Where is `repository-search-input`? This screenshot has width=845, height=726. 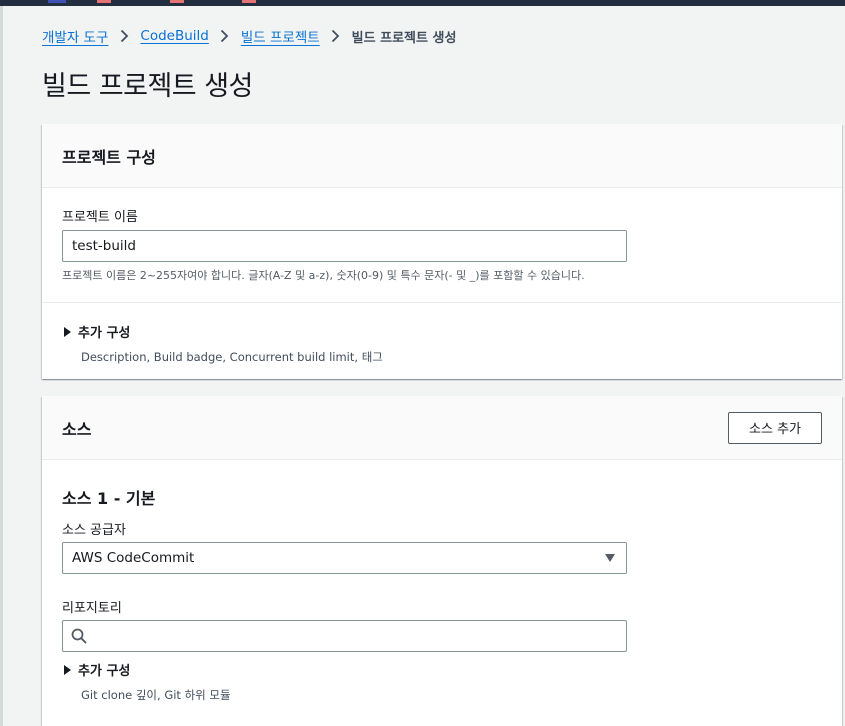 repository-search-input is located at coordinates (344, 636).